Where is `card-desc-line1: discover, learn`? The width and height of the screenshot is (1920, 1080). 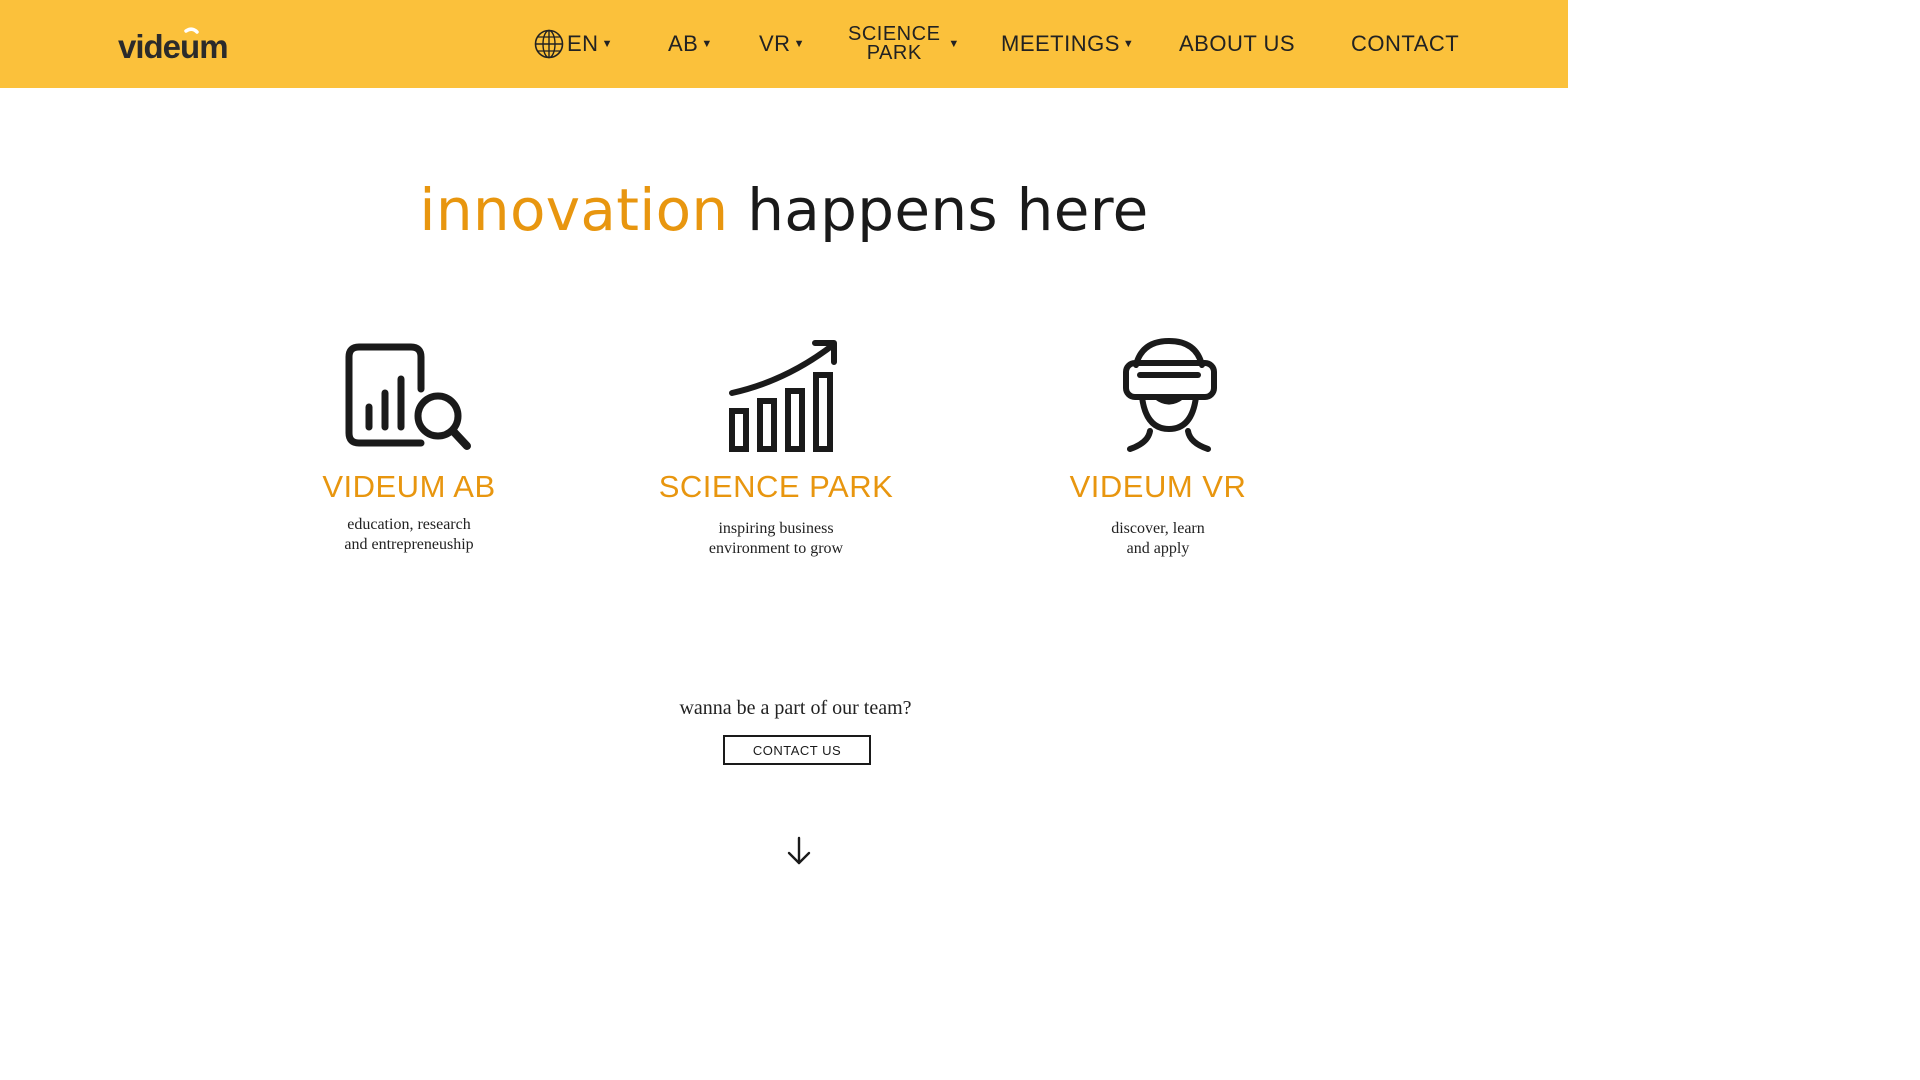 card-desc-line1: discover, learn is located at coordinates (1158, 528).